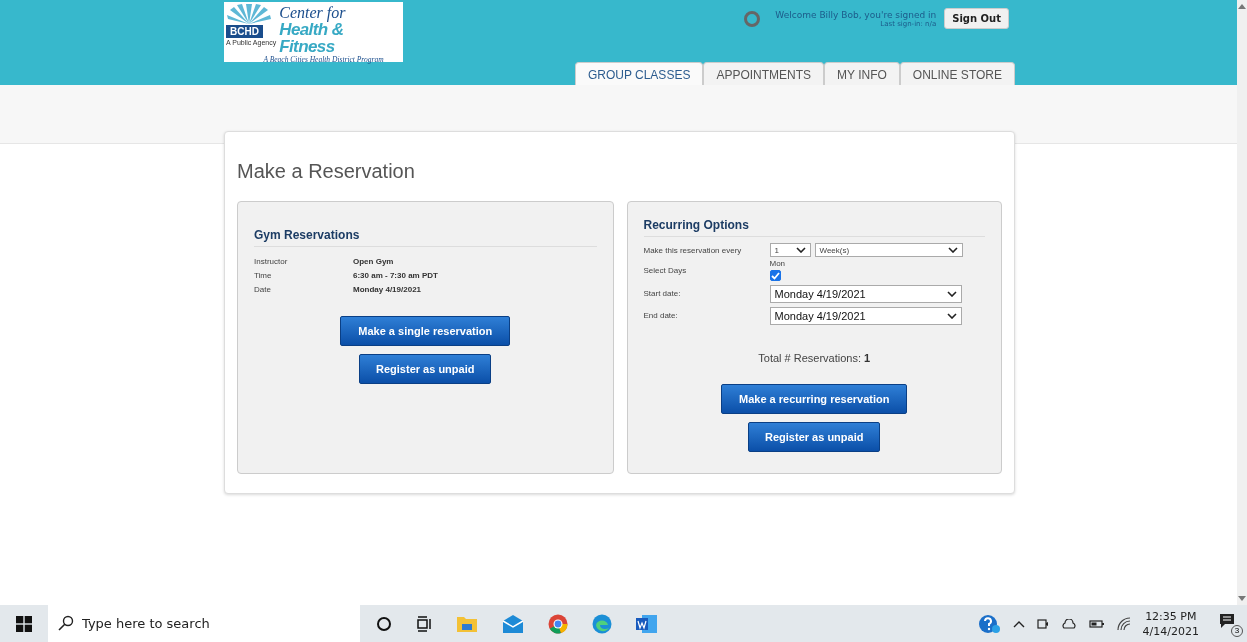  Describe the element at coordinates (326, 171) in the screenshot. I see `page-title: Make a Reservation` at that location.